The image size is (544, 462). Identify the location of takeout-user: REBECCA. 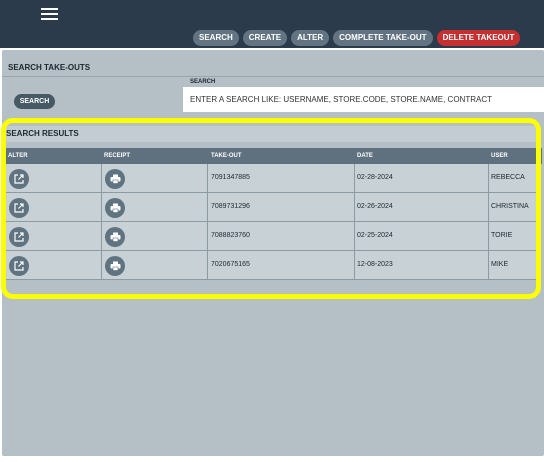
(508, 177).